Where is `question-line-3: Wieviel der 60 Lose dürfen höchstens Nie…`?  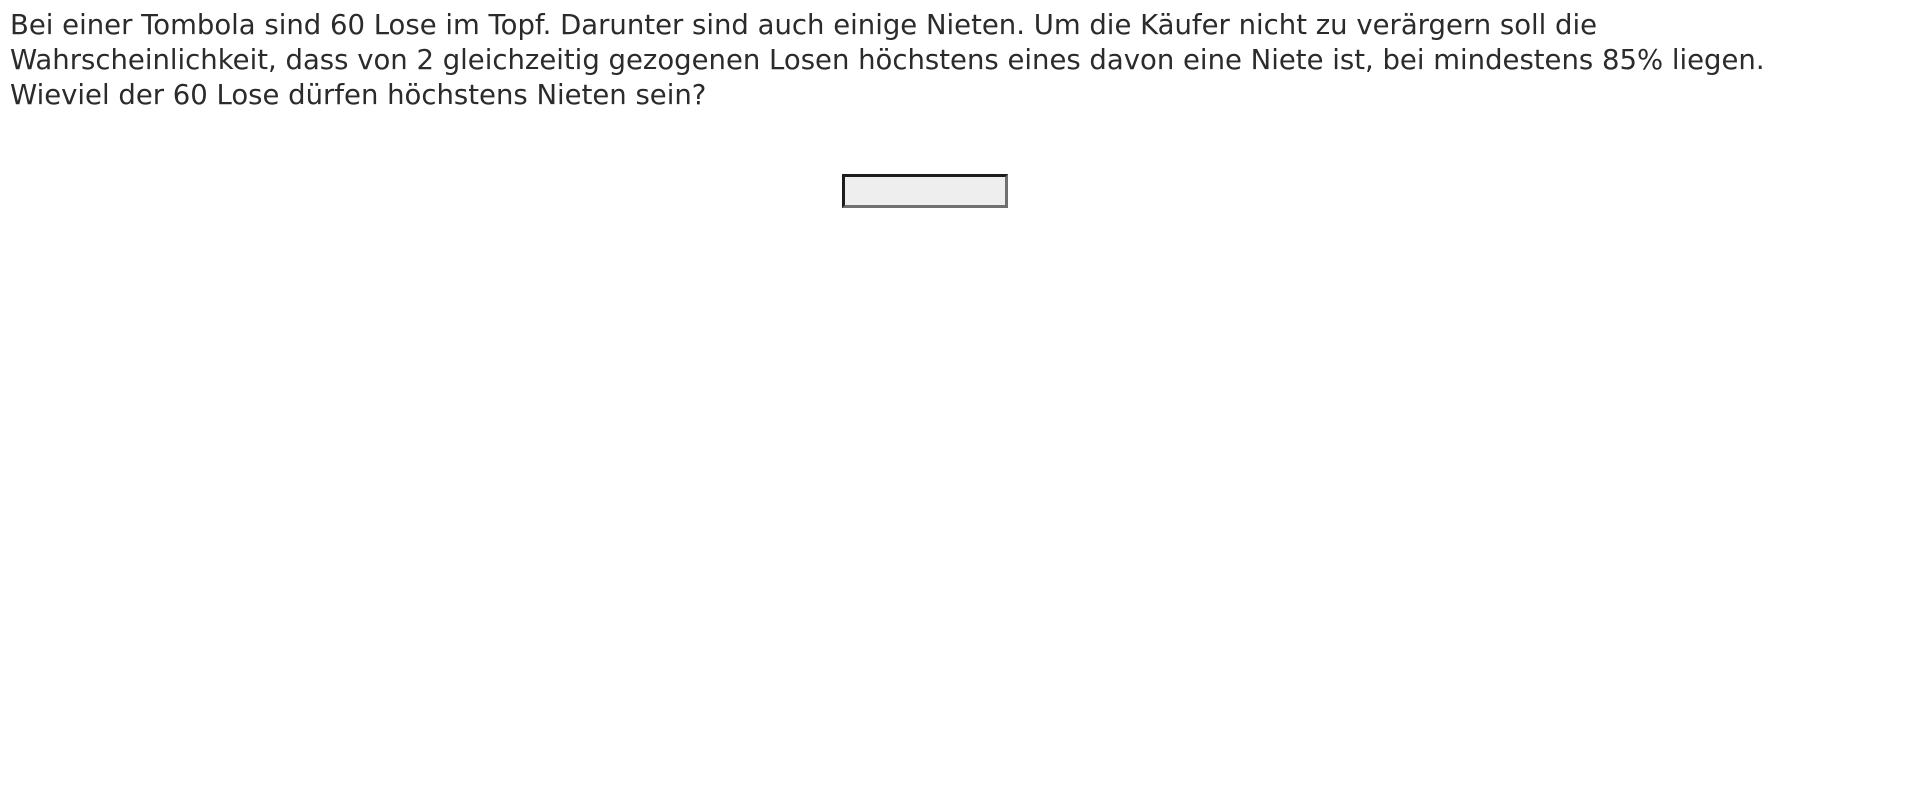 question-line-3: Wieviel der 60 Lose dürfen höchstens Nie… is located at coordinates (358, 95).